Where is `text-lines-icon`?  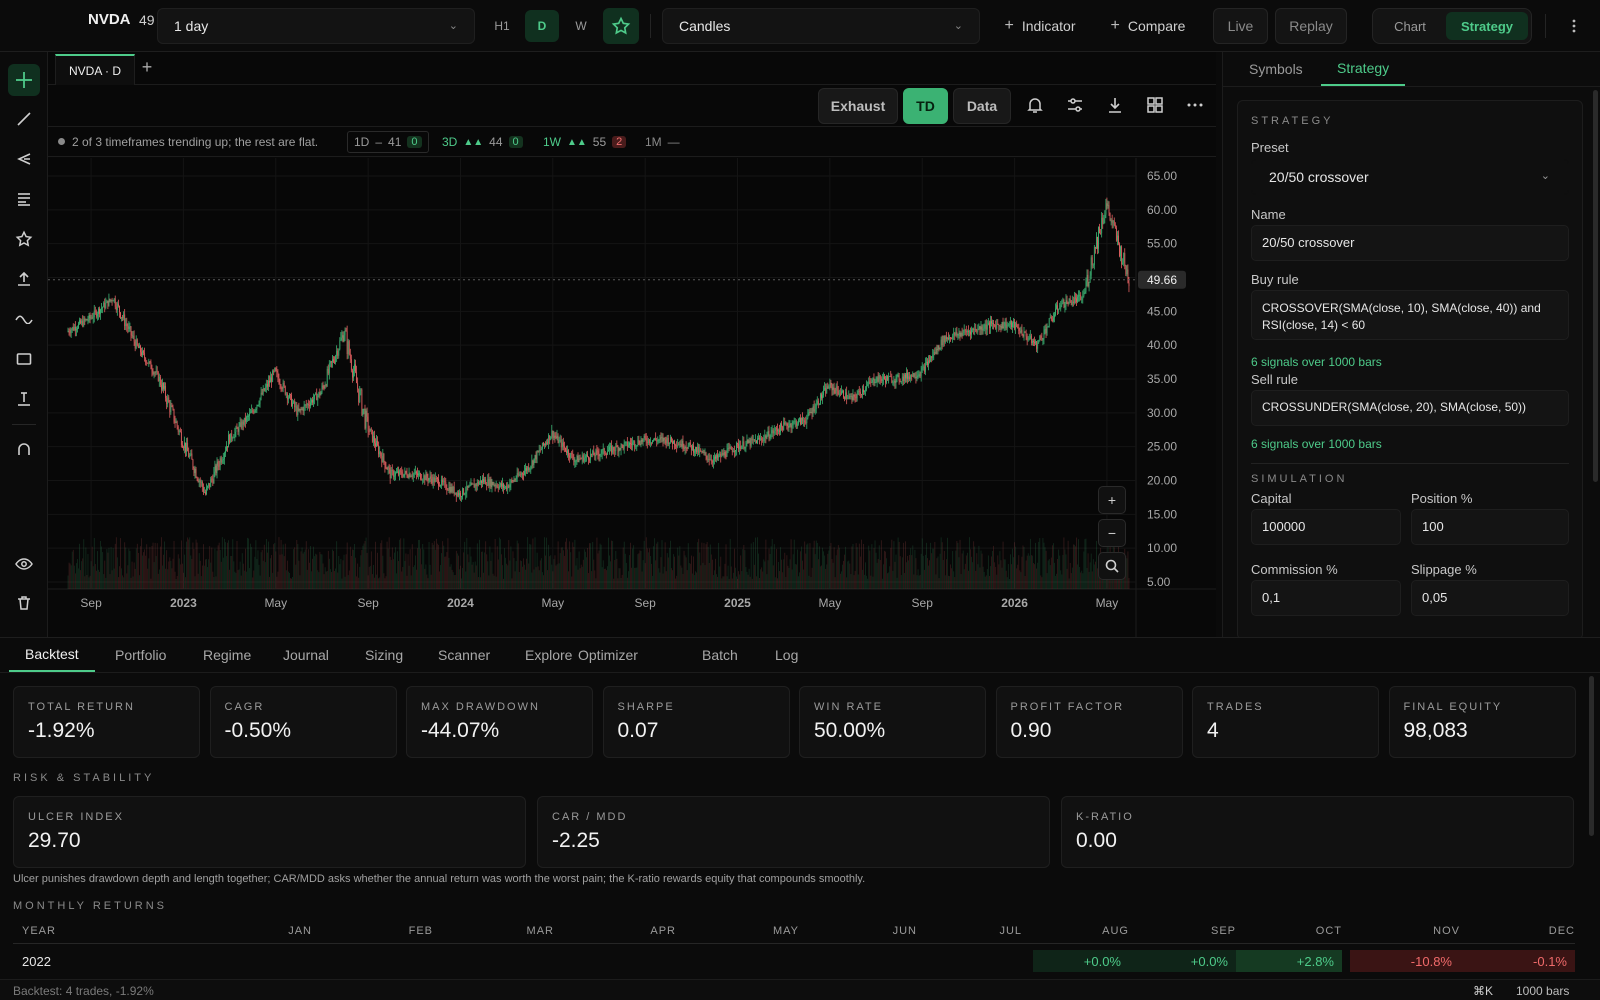 text-lines-icon is located at coordinates (24, 199).